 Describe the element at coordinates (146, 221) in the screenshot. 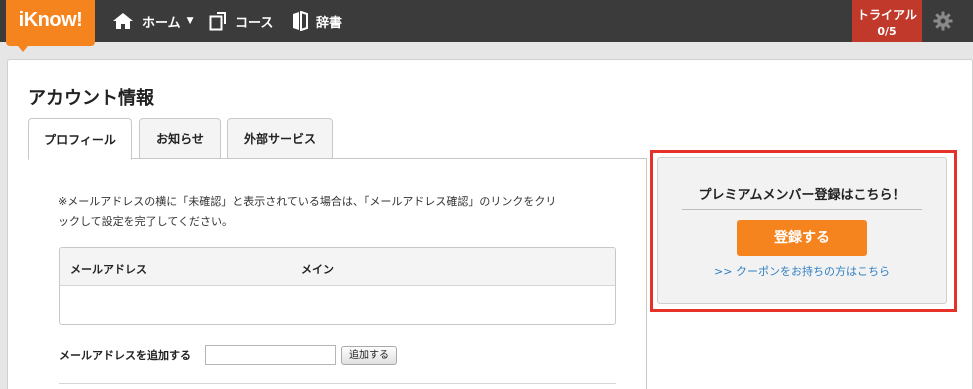

I see `note-line: ックして設定を完了してください。` at that location.